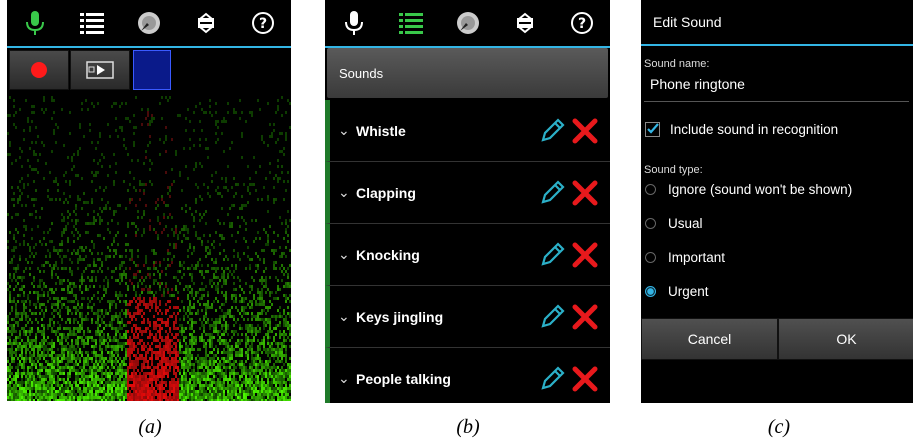 This screenshot has width=913, height=443. What do you see at coordinates (677, 64) in the screenshot?
I see `sound-name-label: Sound name:` at bounding box center [677, 64].